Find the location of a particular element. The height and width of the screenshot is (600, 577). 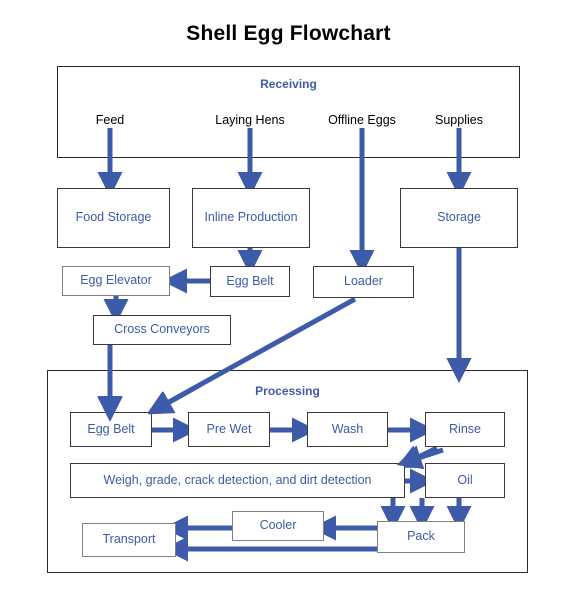

node-egg-belt-processing: Egg Belt is located at coordinates (111, 429).